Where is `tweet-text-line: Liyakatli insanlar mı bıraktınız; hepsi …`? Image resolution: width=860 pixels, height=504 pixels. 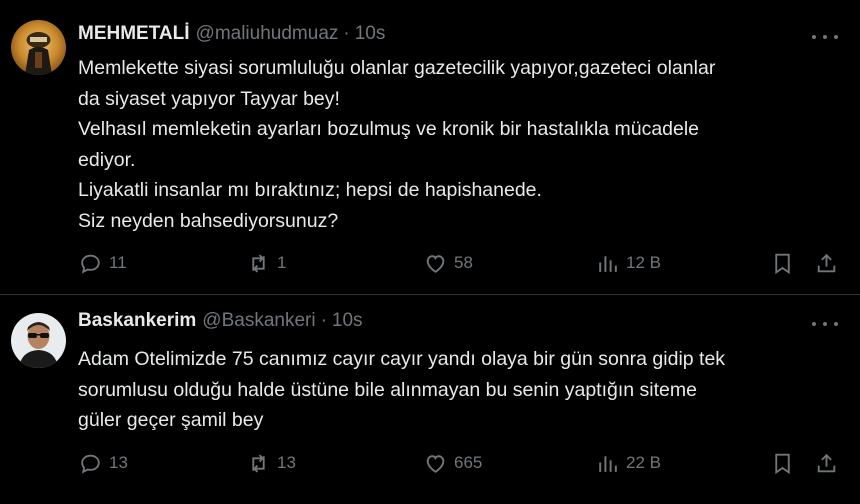
tweet-text-line: Liyakatli insanlar mı bıraktınız; hepsi … is located at coordinates (310, 190).